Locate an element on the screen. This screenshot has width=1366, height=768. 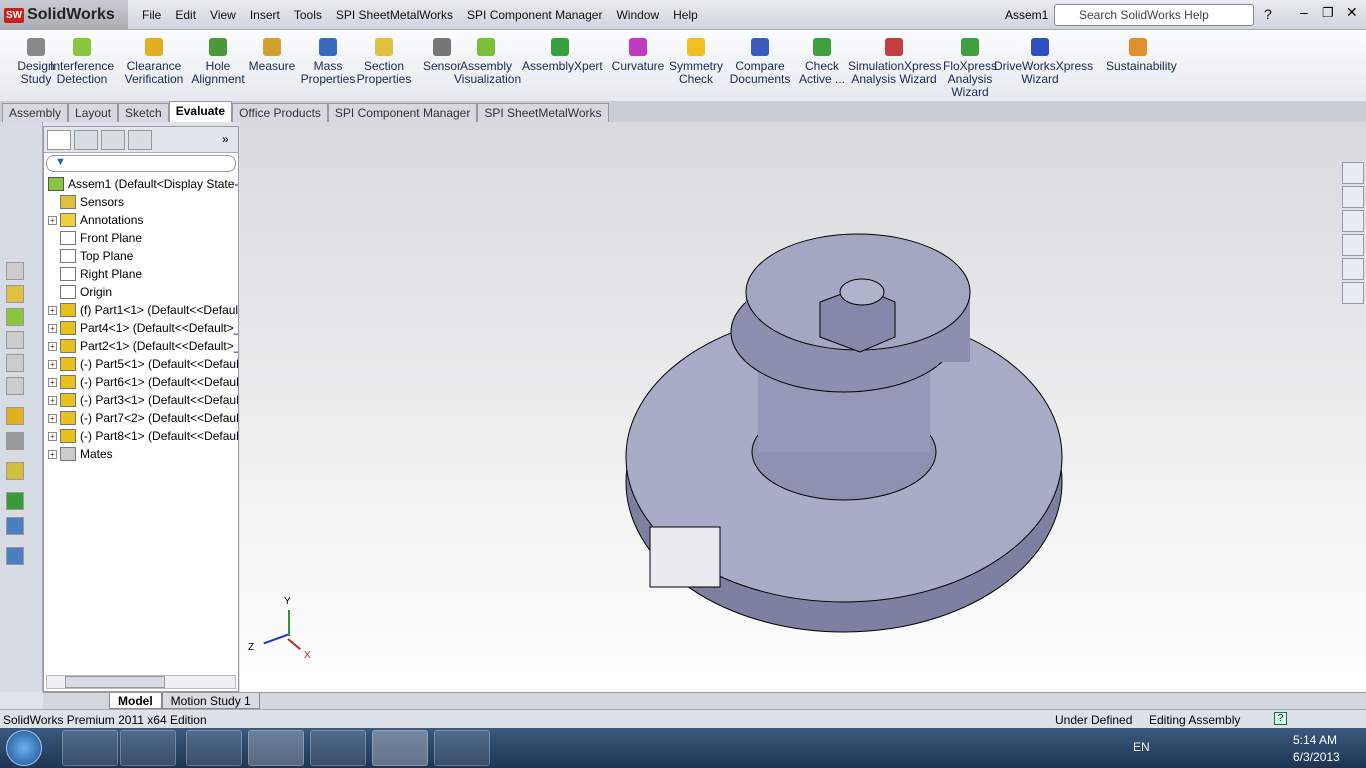
tab-spi-component-manager: SPI Component Manager is located at coordinates (402, 112).